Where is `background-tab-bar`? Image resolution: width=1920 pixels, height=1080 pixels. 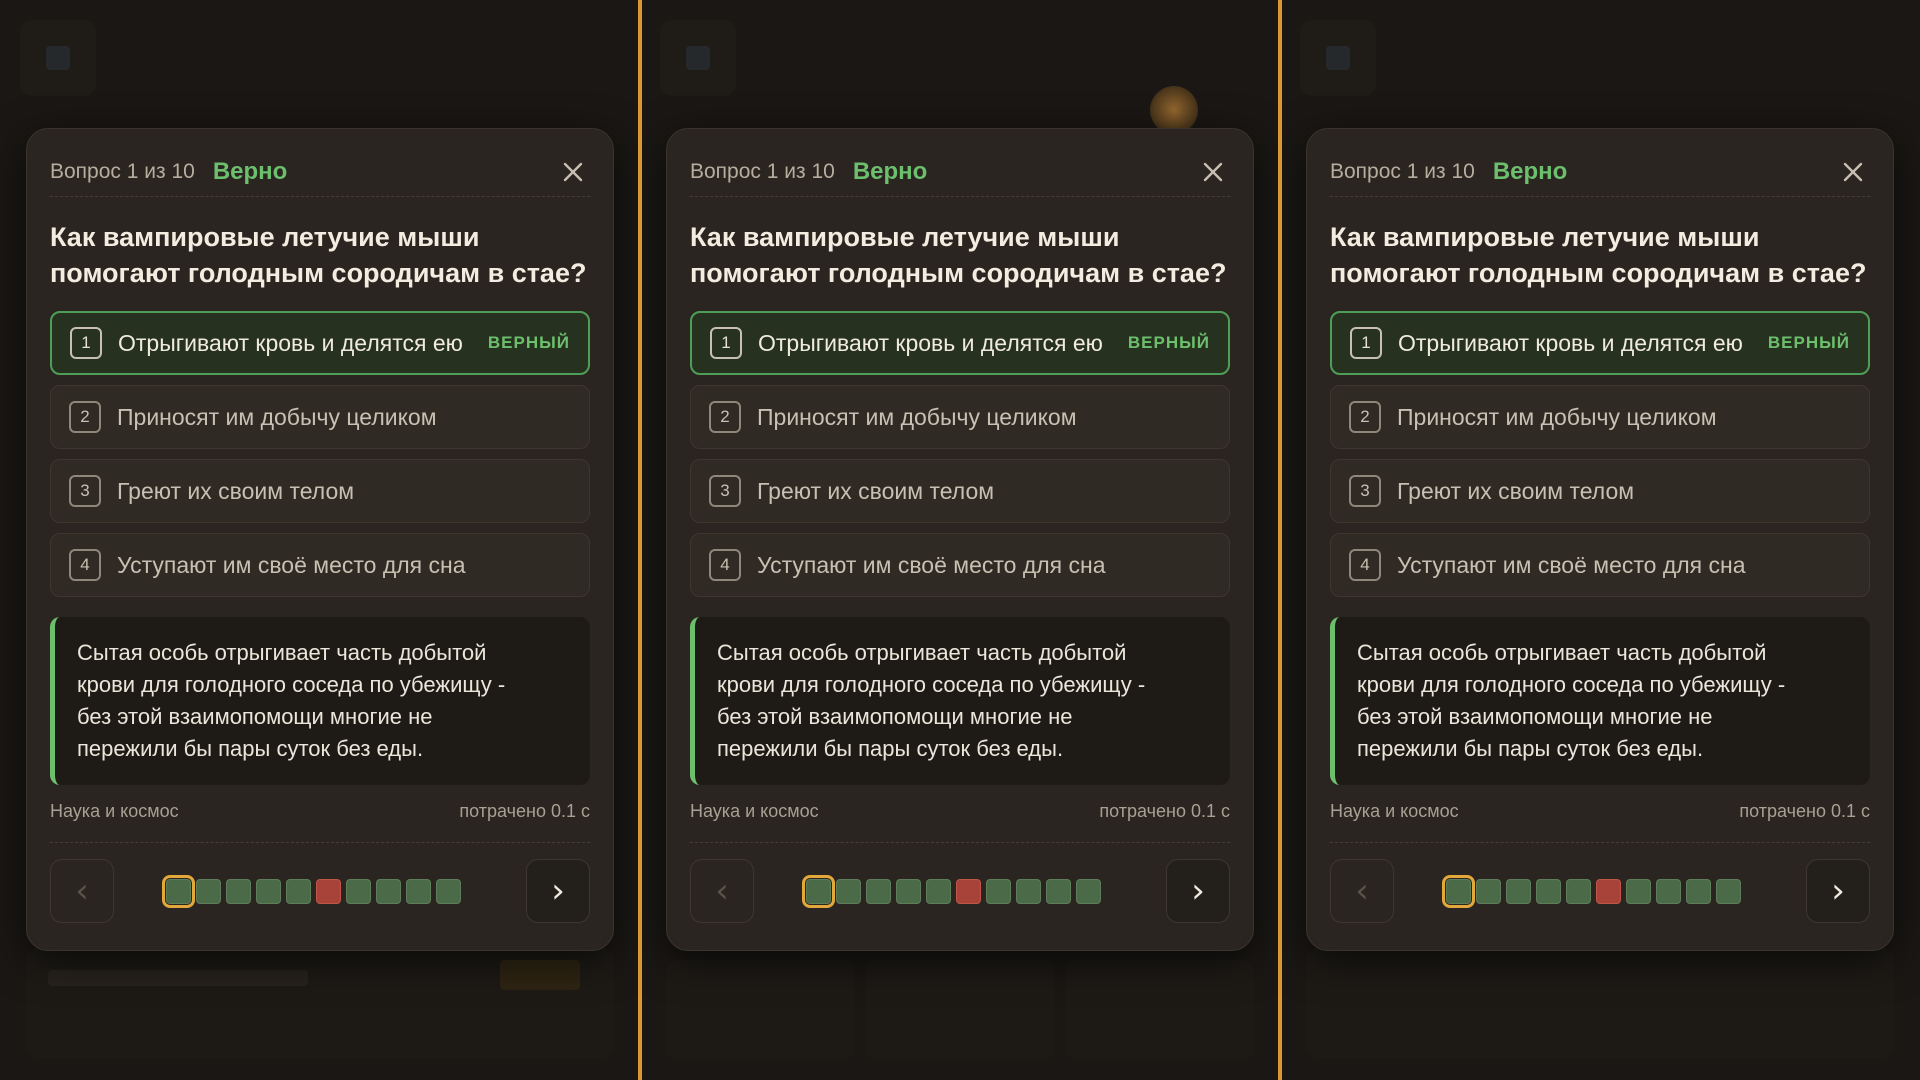
background-tab-bar is located at coordinates (960, 1010).